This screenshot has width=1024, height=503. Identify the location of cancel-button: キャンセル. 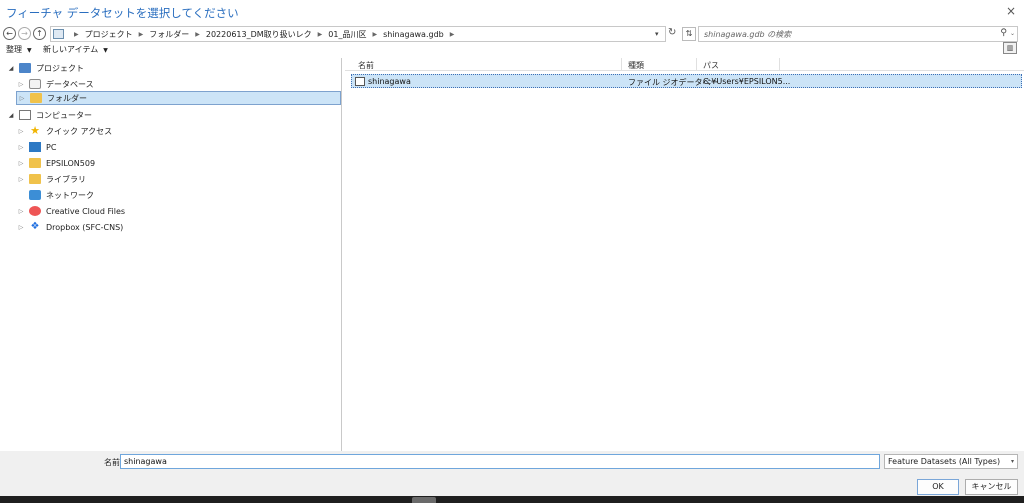
(991, 487).